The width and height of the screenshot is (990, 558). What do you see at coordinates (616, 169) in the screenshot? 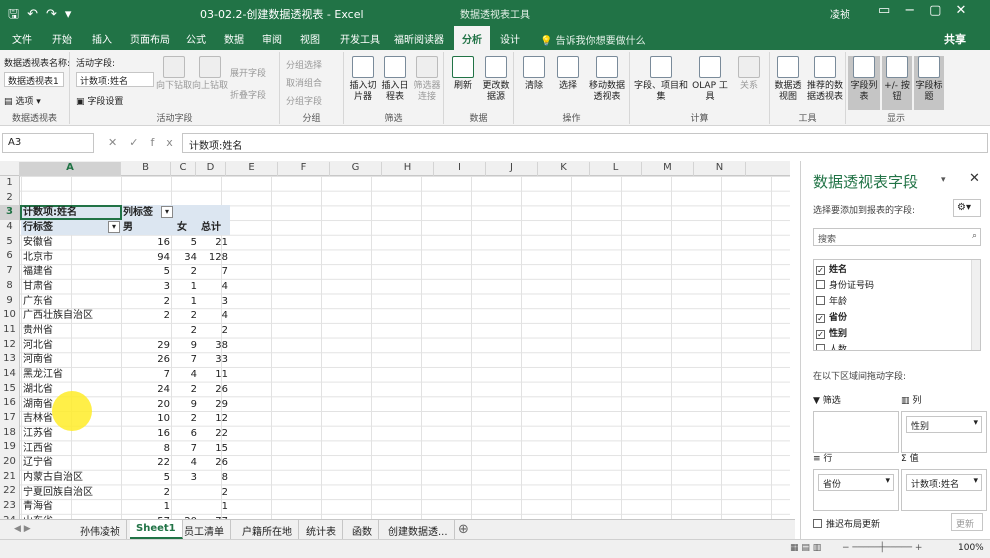
I see `column-header: L` at bounding box center [616, 169].